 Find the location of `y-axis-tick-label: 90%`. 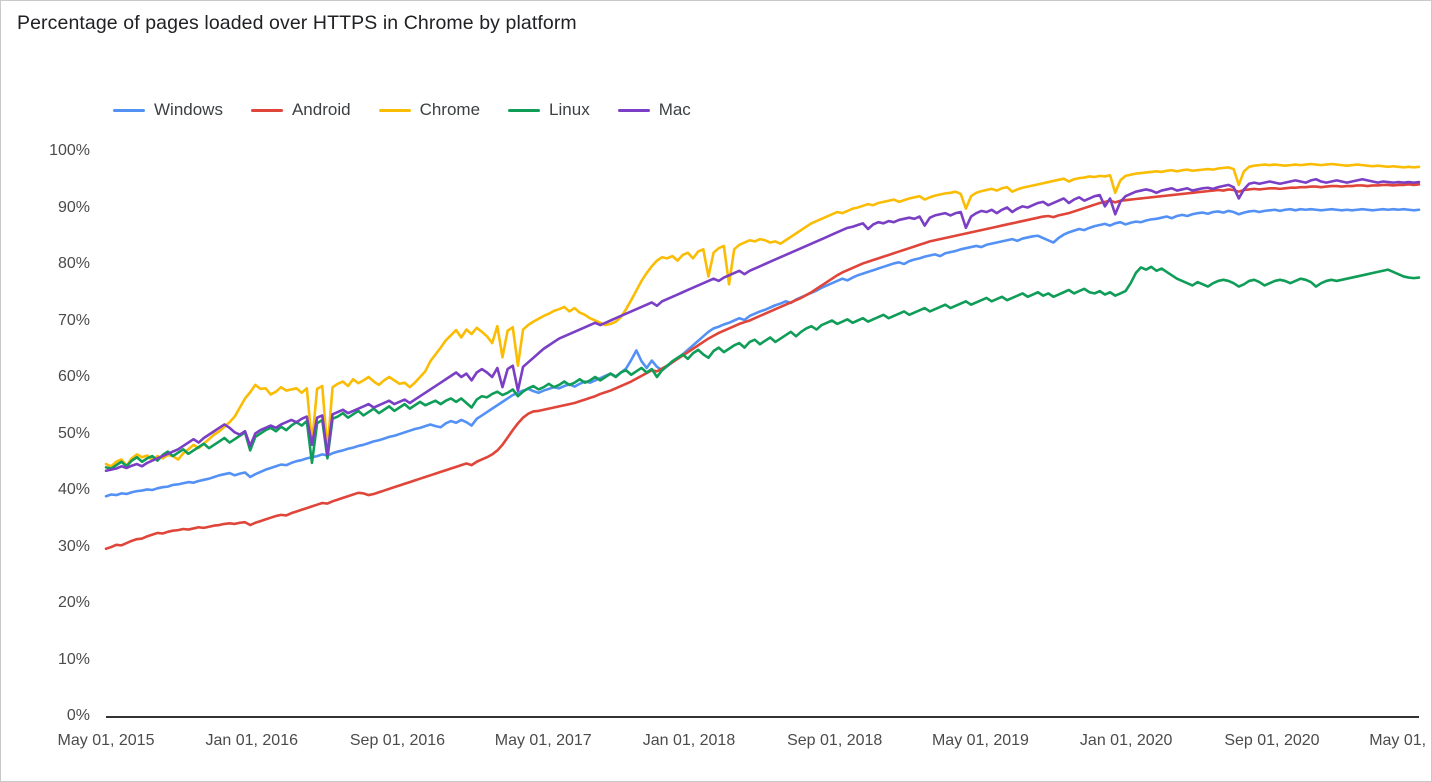

y-axis-tick-label: 90% is located at coordinates (73, 207).